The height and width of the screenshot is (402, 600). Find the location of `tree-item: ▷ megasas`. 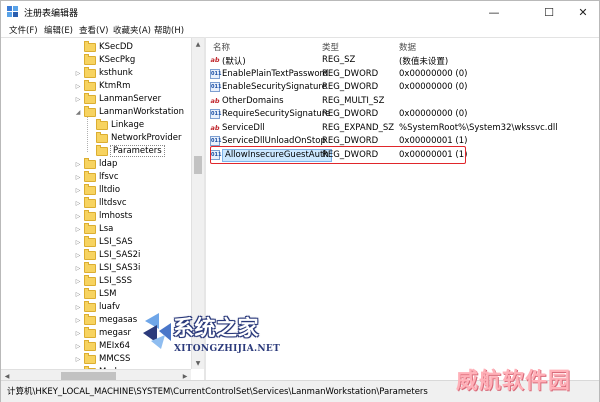

tree-item: ▷ megasas is located at coordinates (105, 319).